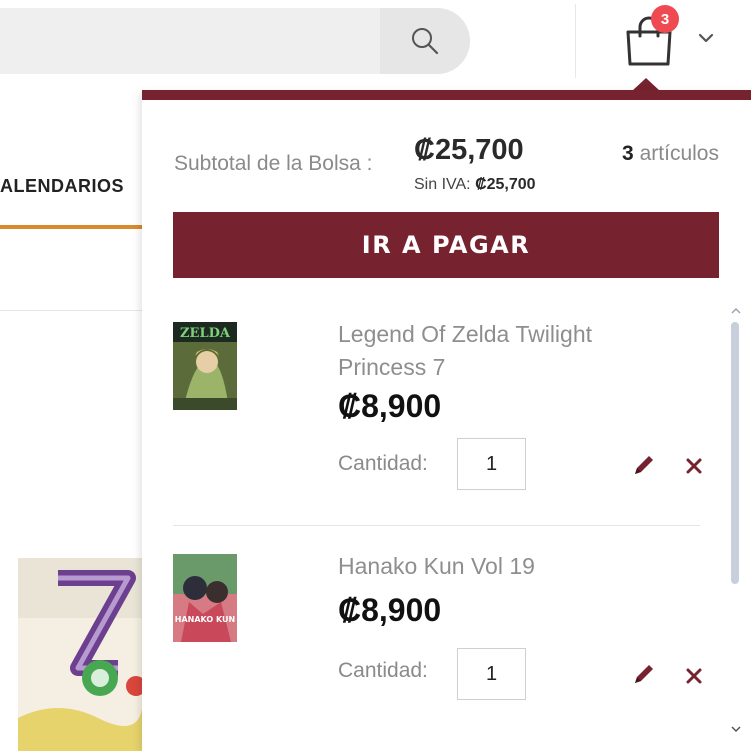  I want to click on items-count-label: artículos, so click(679, 153).